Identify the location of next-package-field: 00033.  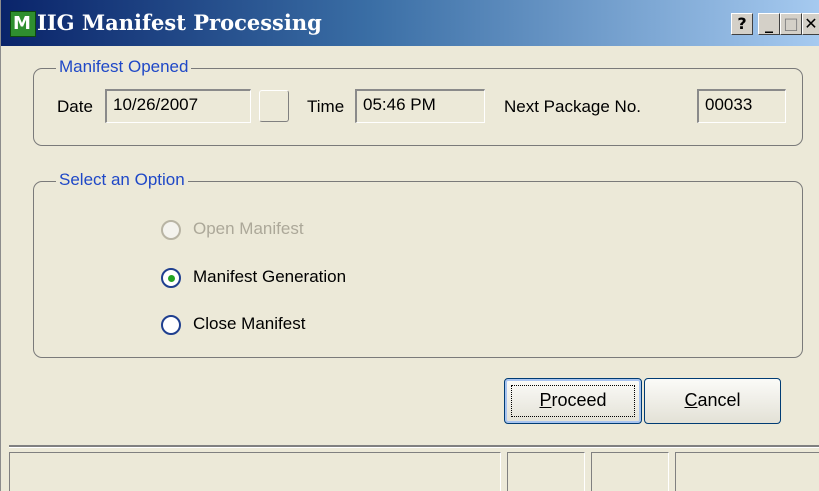
(741, 106).